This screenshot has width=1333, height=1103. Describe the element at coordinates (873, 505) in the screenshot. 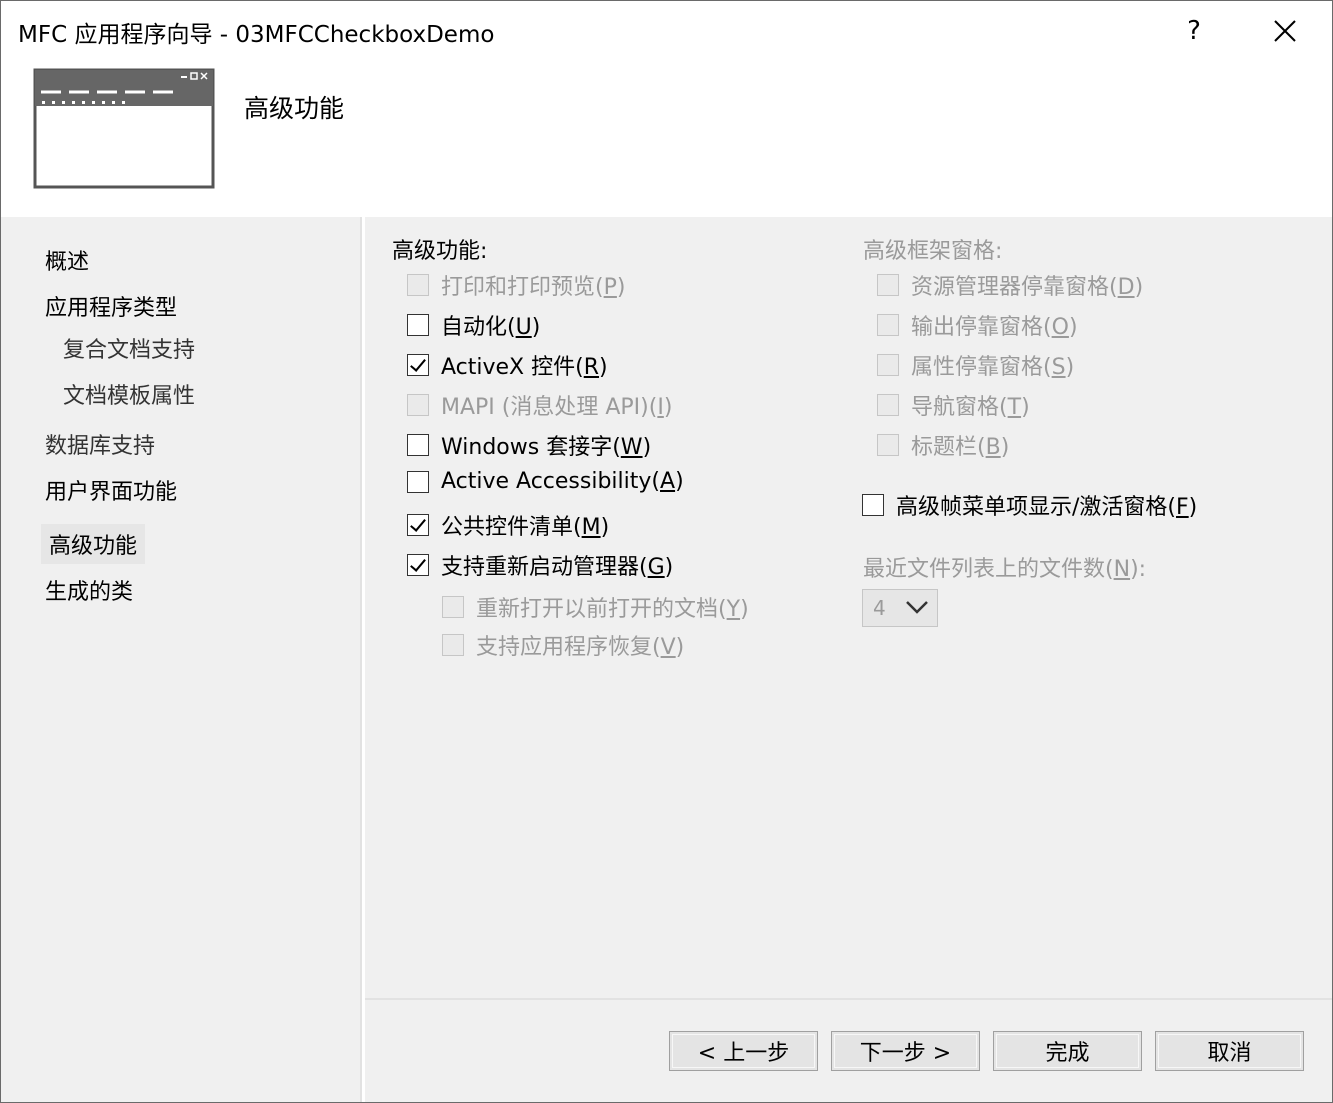

I see `frame-menu-toggle-checkbox` at that location.